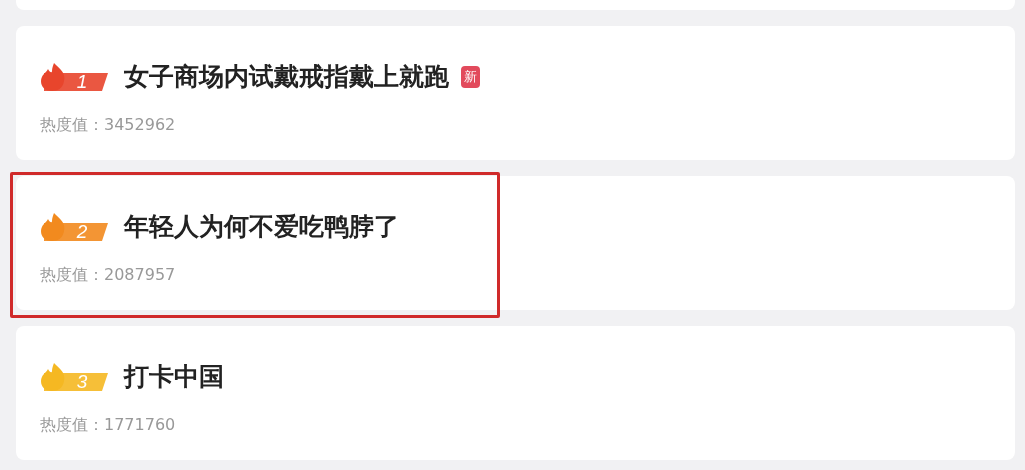 The image size is (1025, 470). What do you see at coordinates (140, 125) in the screenshot?
I see `heat-value: 3452962` at bounding box center [140, 125].